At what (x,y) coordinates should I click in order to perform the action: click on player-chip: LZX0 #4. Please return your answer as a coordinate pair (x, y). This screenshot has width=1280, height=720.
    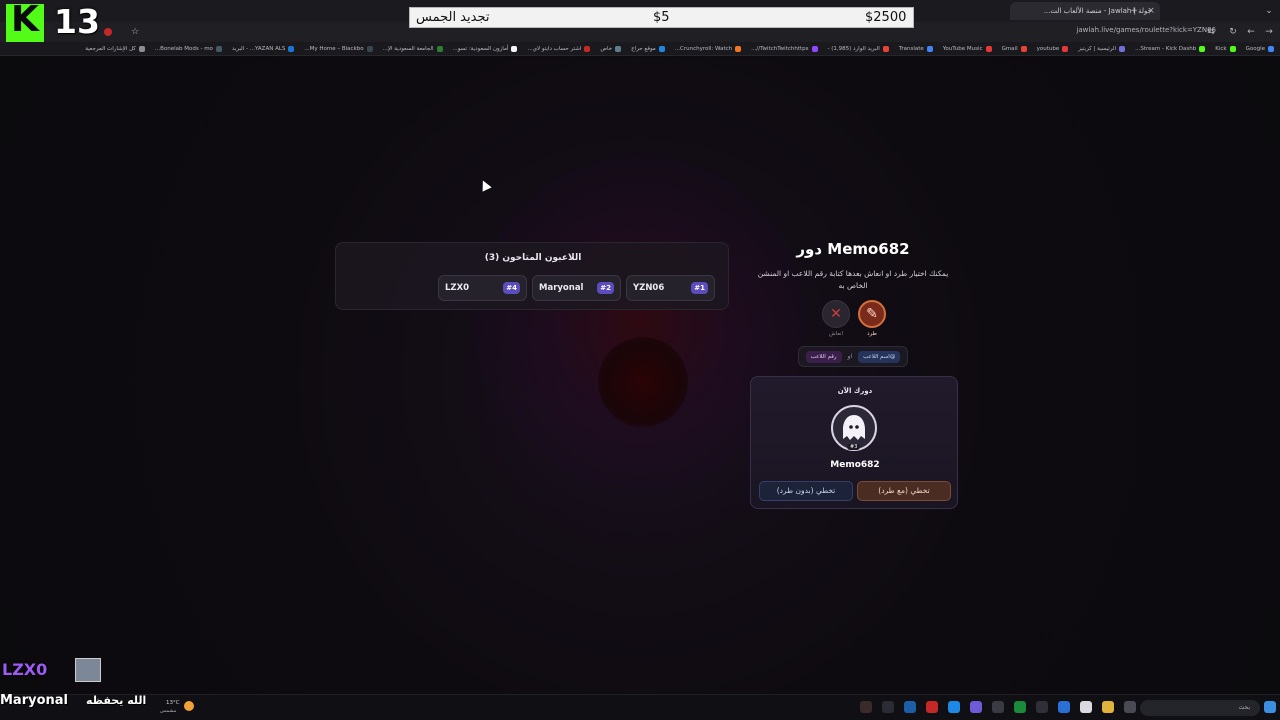
    Looking at the image, I should click on (482, 288).